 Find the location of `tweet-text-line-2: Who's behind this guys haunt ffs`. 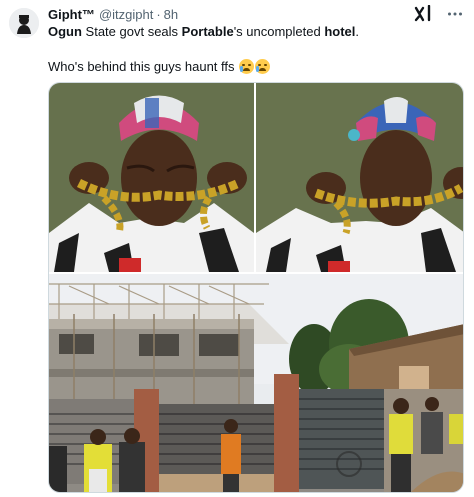

tweet-text-line-2: Who's behind this guys haunt ffs is located at coordinates (256, 66).